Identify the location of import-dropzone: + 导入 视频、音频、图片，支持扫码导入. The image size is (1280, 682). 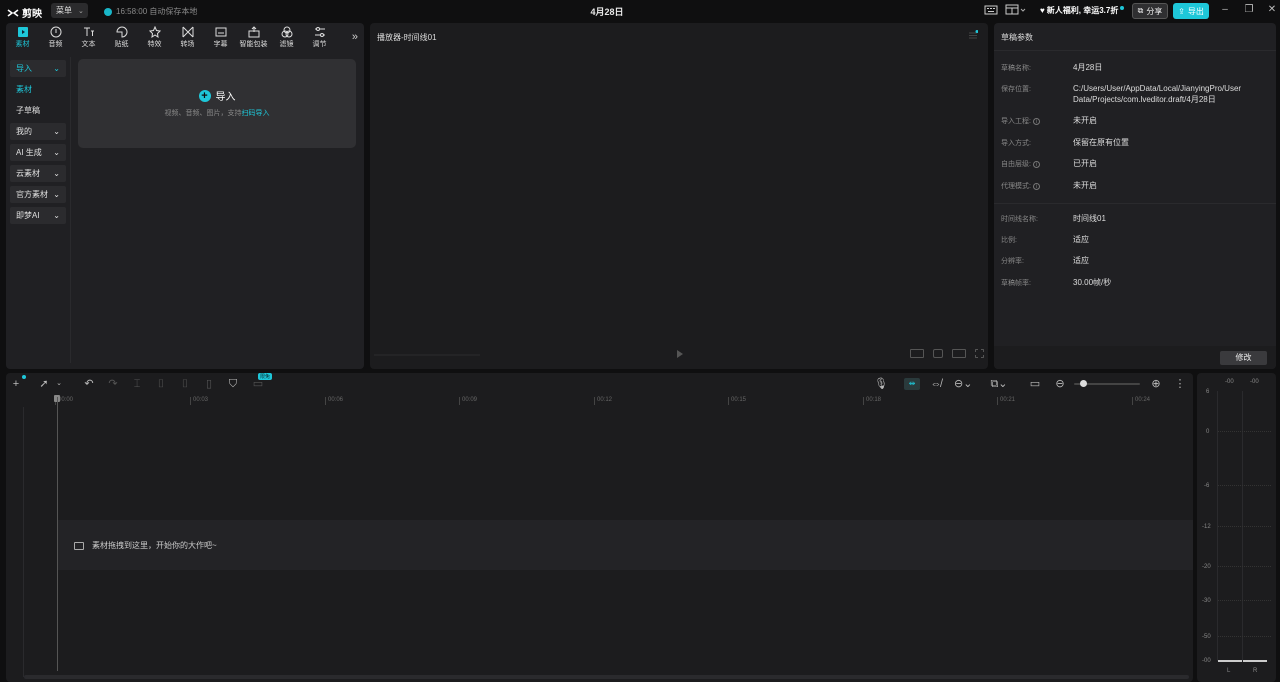
(217, 103).